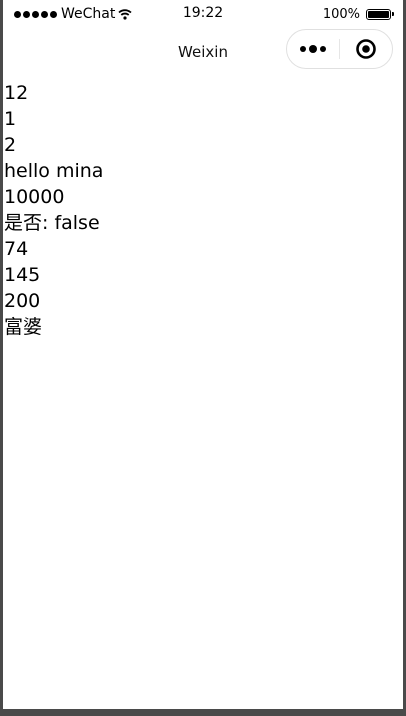 Image resolution: width=406 pixels, height=716 pixels. What do you see at coordinates (22, 301) in the screenshot?
I see `text-line: 200` at bounding box center [22, 301].